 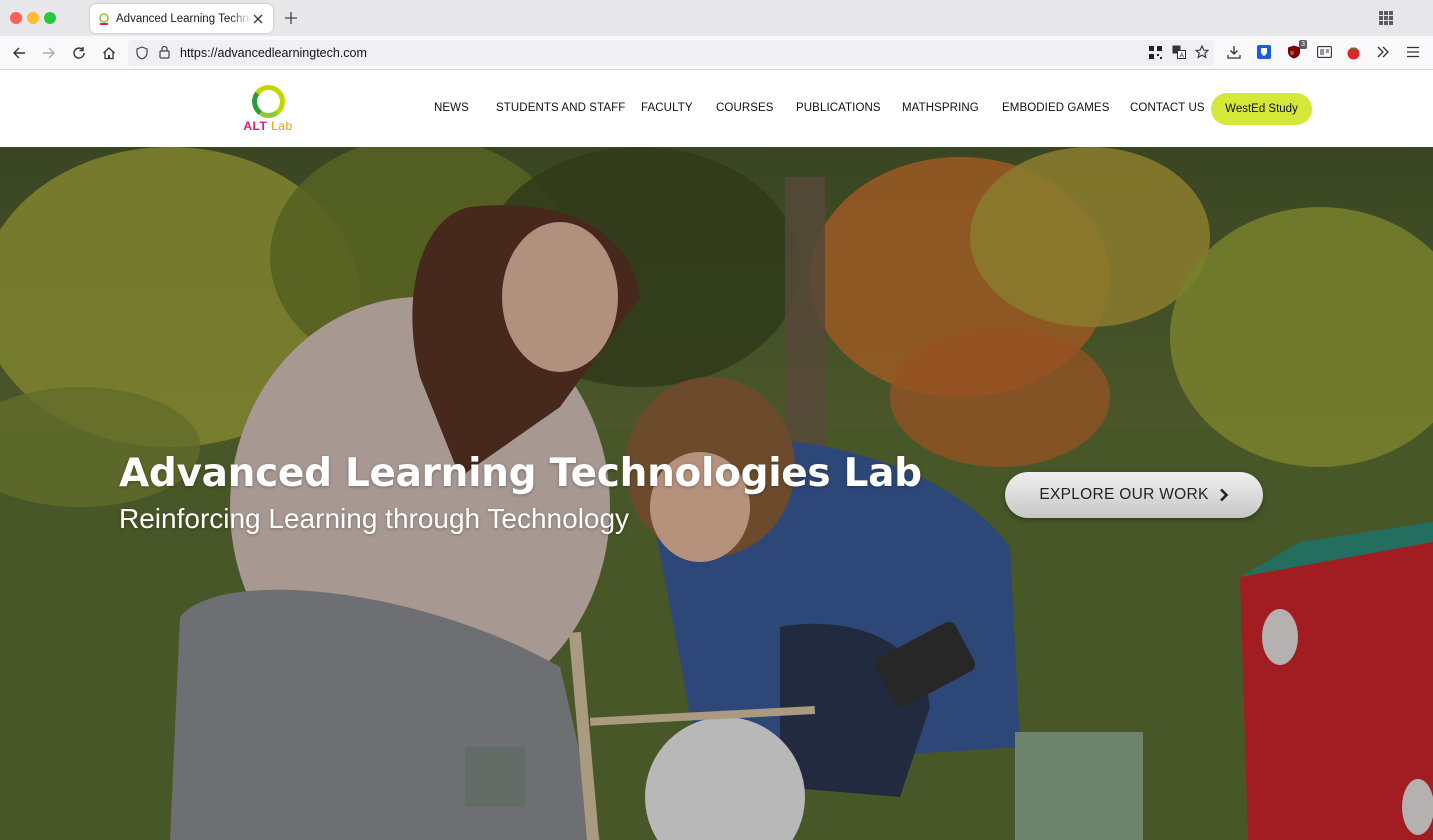 I want to click on tomato-icon, so click(x=1353, y=52).